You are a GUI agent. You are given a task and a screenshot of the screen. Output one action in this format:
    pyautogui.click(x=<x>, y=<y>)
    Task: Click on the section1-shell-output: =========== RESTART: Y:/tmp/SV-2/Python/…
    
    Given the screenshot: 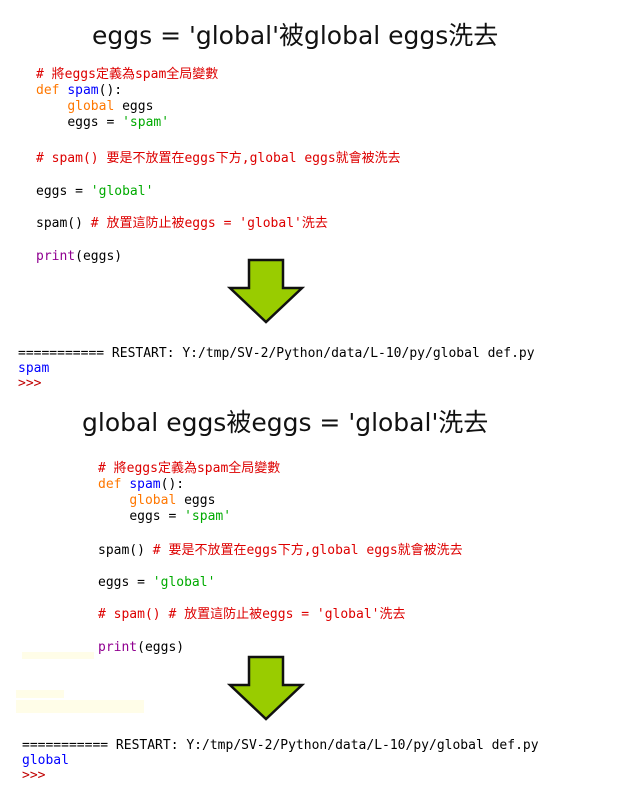 What is the action you would take?
    pyautogui.click(x=276, y=368)
    